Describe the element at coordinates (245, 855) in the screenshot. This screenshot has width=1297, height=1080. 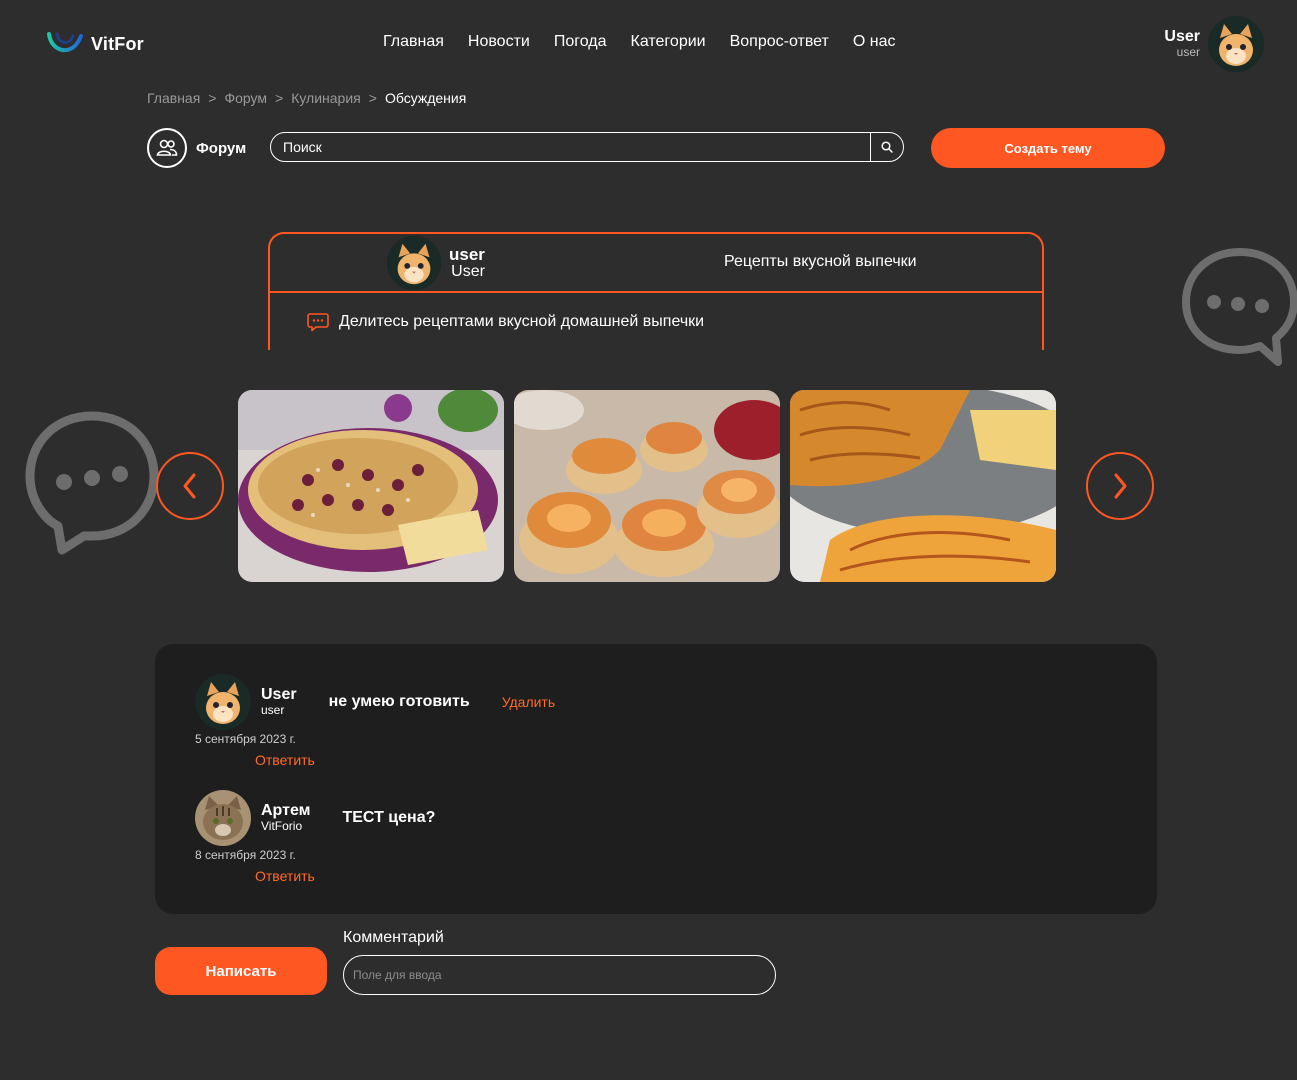
I see `comment-date: 8 сентября 2023 г.` at that location.